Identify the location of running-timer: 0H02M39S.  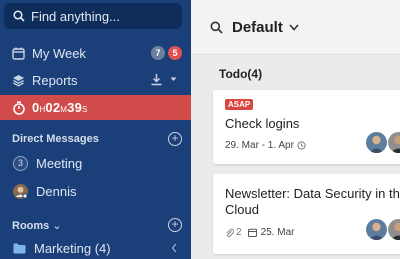
(95, 107).